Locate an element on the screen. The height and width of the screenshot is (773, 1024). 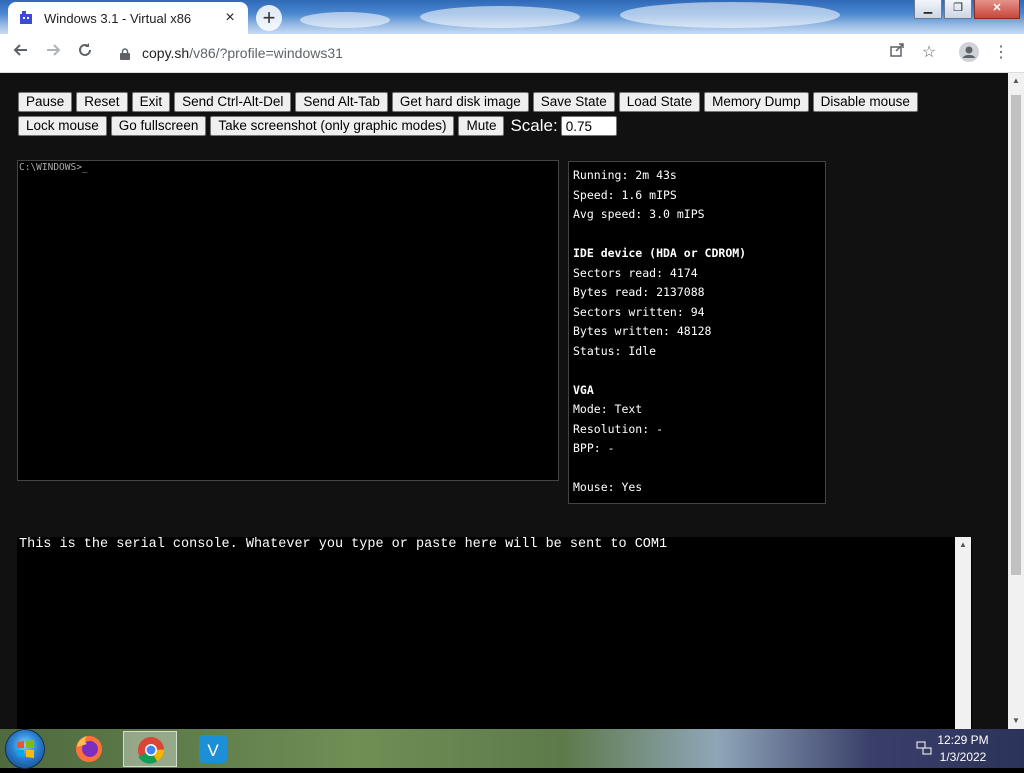
browser-toolbar: copy.sh/v86/?profile=windows31 ☆ ⋮ is located at coordinates (512, 53).